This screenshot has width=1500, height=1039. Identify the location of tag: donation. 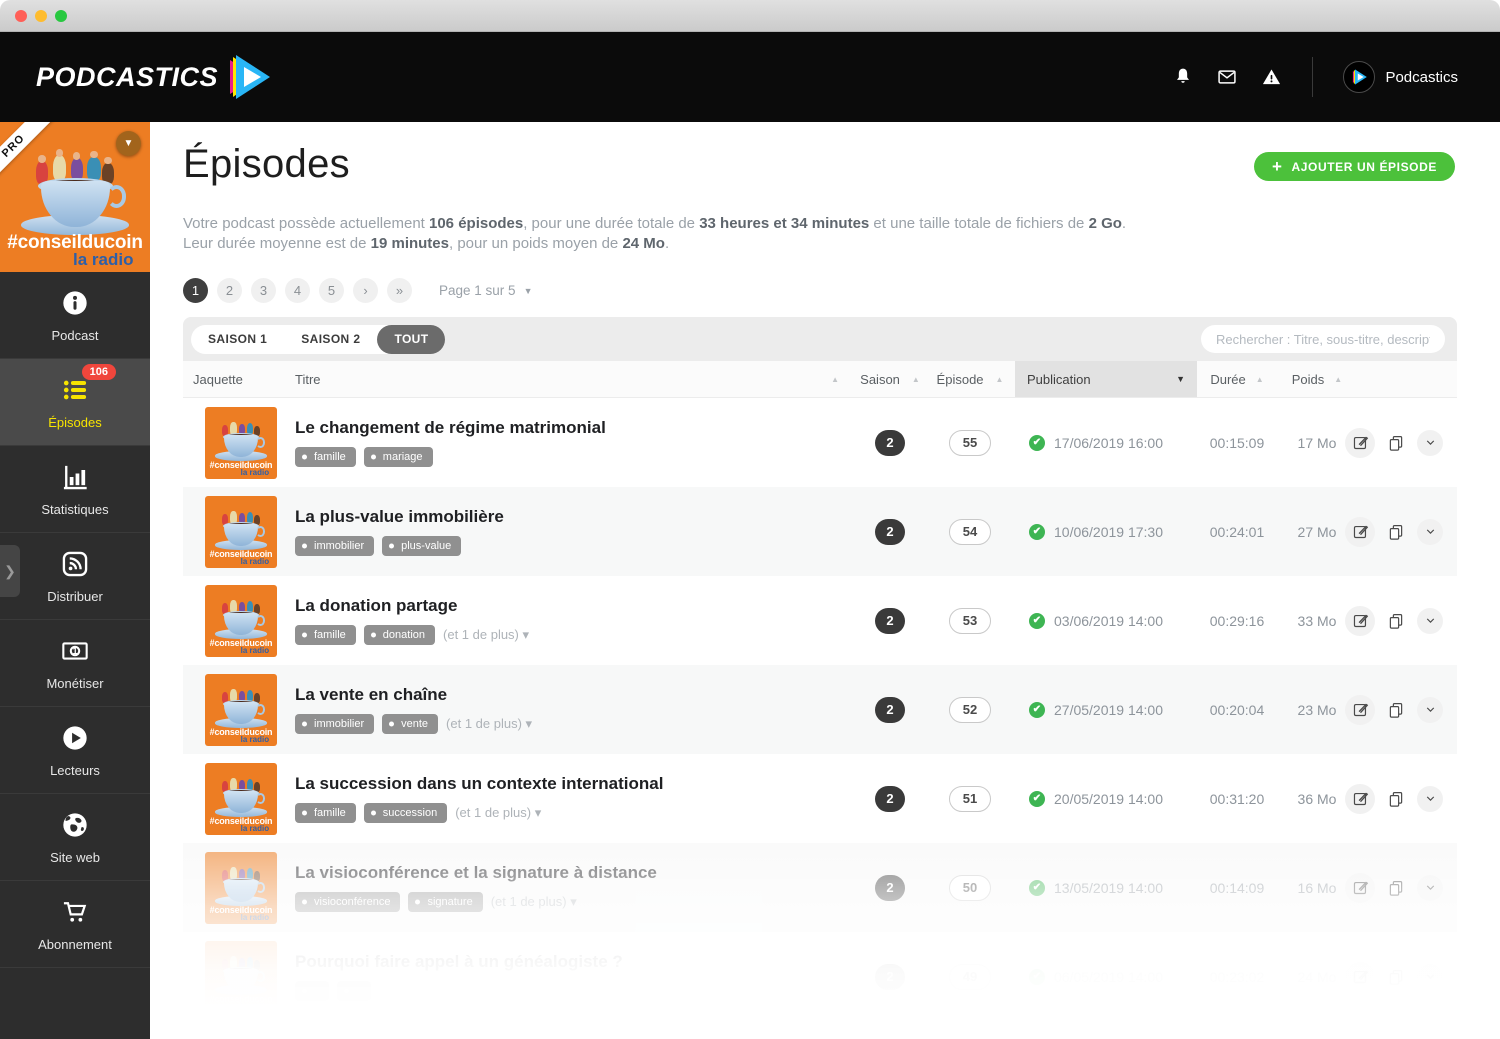
(399, 635).